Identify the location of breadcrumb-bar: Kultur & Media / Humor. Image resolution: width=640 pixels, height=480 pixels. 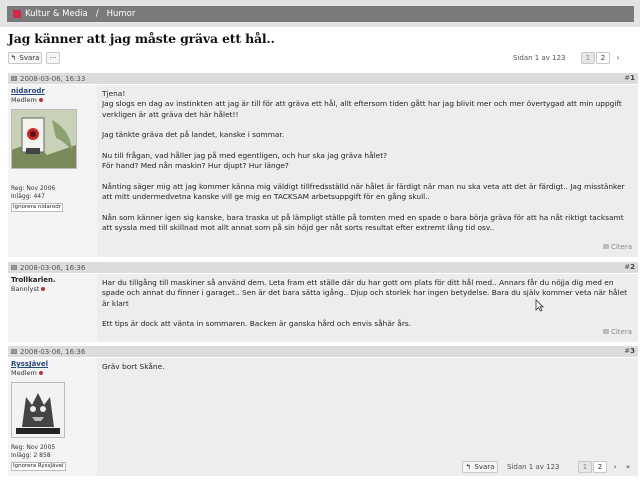
(320, 13).